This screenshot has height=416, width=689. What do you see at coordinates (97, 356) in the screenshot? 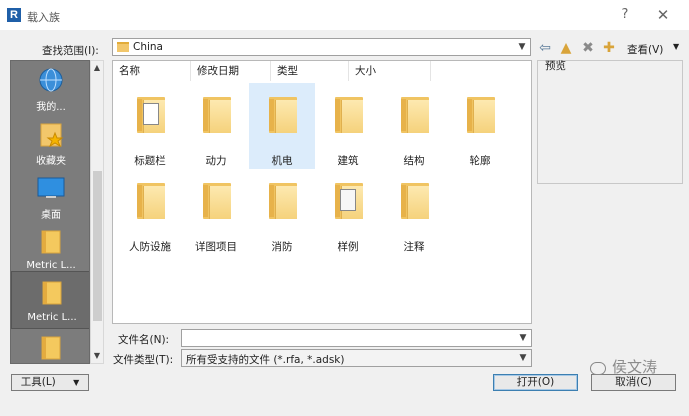
I see `scroll-down-icon: ▼` at bounding box center [97, 356].